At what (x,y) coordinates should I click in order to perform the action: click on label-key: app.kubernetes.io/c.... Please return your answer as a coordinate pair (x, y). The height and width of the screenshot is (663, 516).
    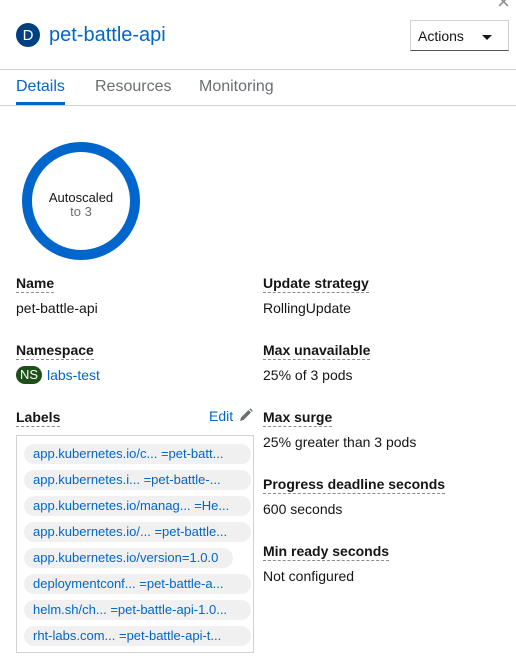
    Looking at the image, I should click on (95, 453).